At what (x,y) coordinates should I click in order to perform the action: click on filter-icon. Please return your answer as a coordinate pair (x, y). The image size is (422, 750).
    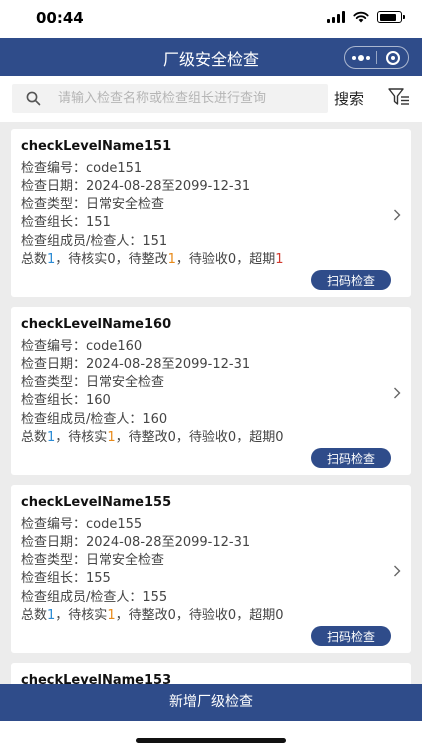
    Looking at the image, I should click on (399, 97).